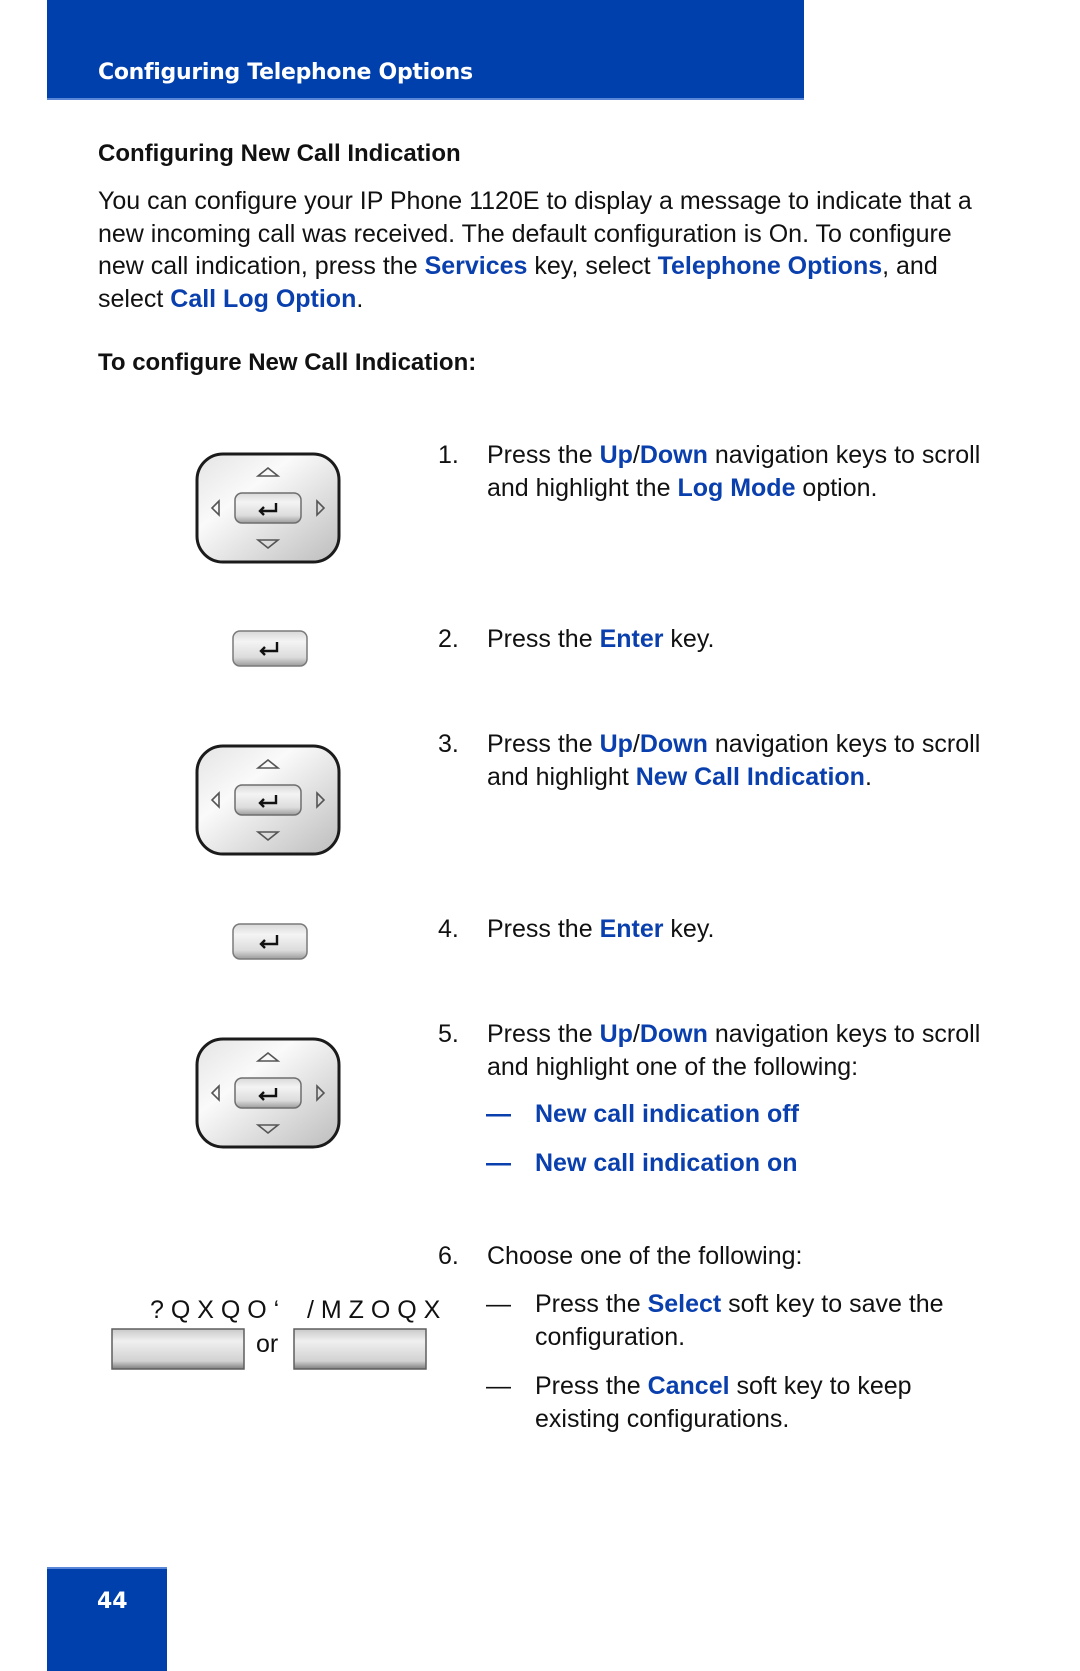 This screenshot has height=1671, width=1080. What do you see at coordinates (592, 266) in the screenshot?
I see `text-run: key, select` at bounding box center [592, 266].